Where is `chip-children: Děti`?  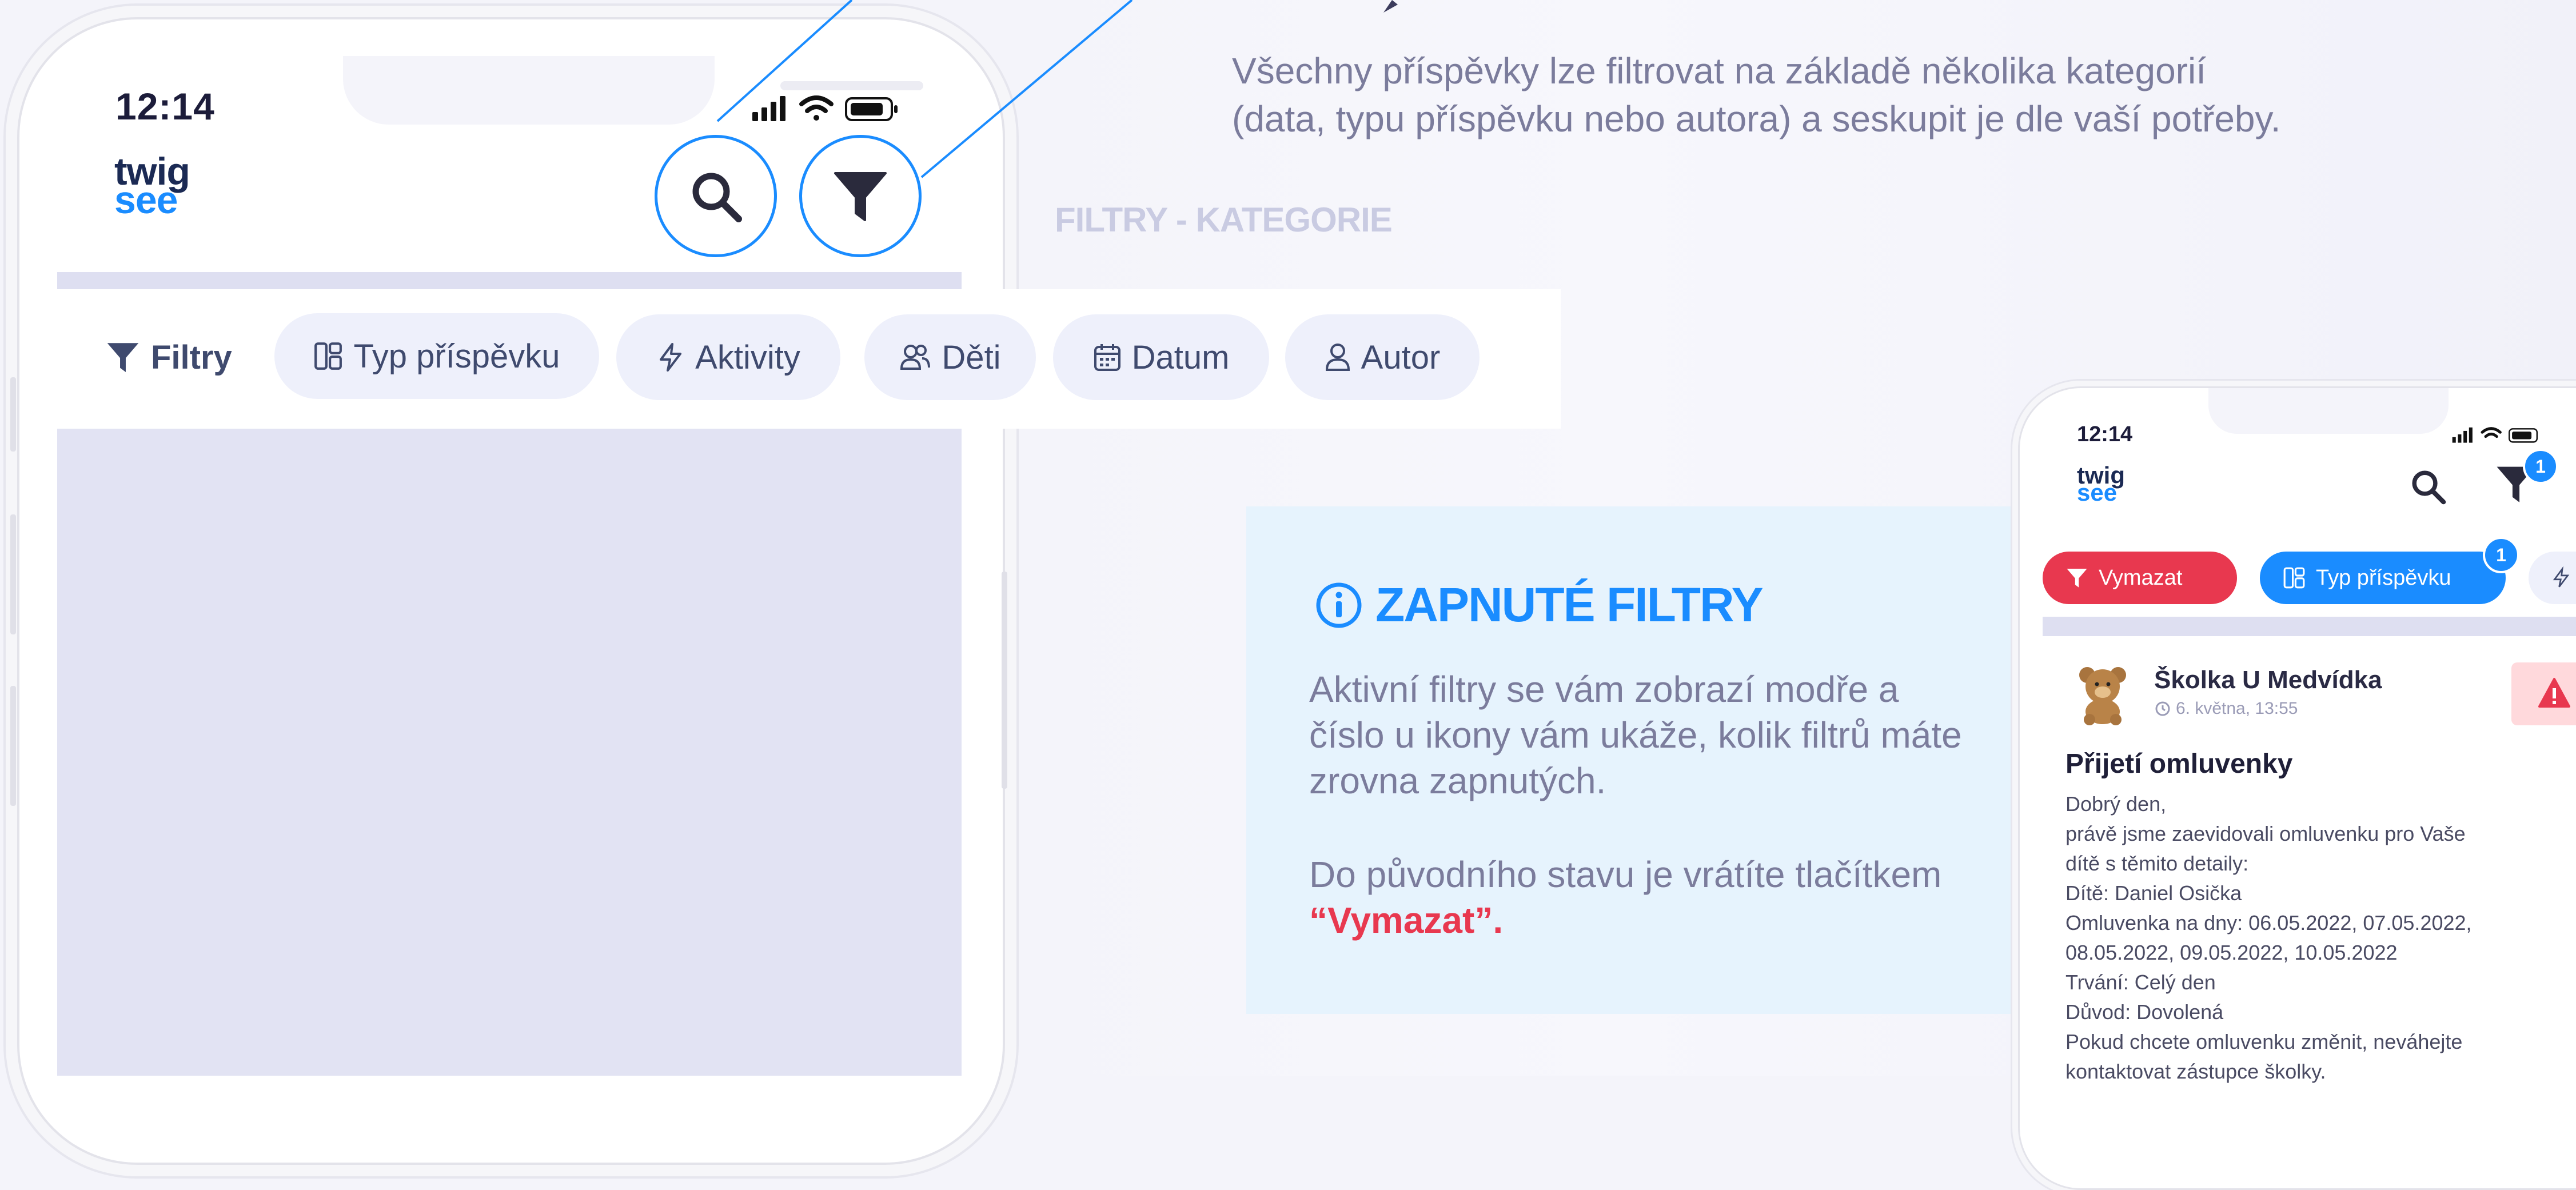 chip-children: Děti is located at coordinates (950, 357).